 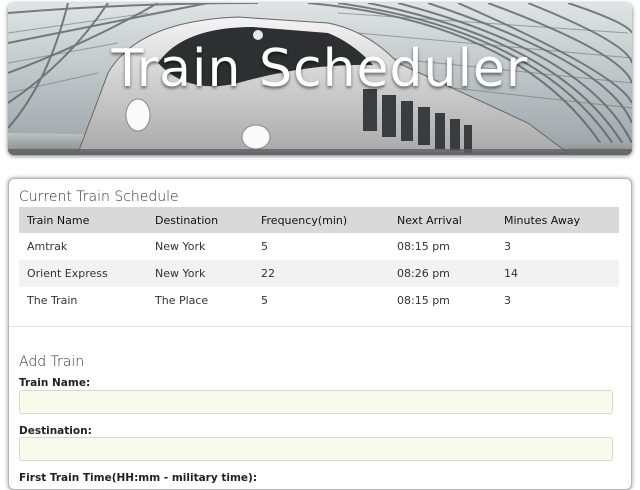 I want to click on table-row: Orient Express New York 22 08:26 pm 14, so click(x=319, y=273).